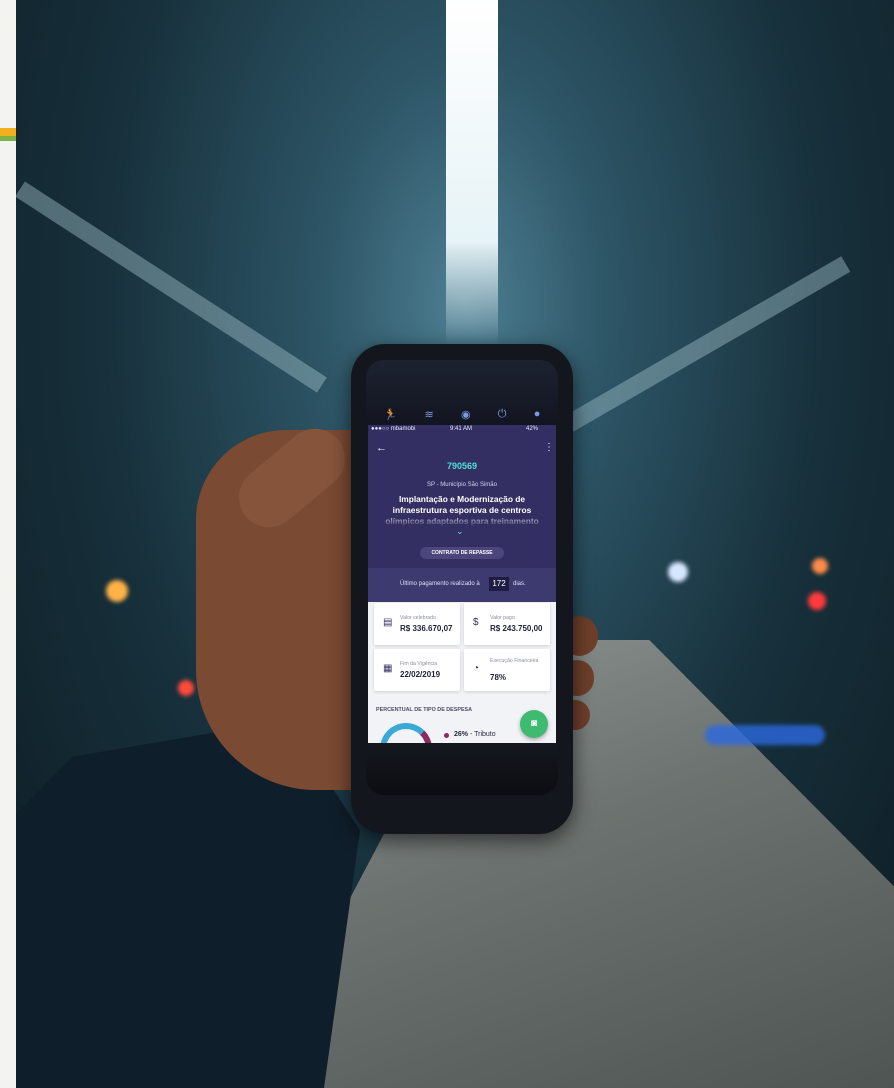 This screenshot has width=894, height=1088. I want to click on sleep-icon: ≋, so click(429, 414).